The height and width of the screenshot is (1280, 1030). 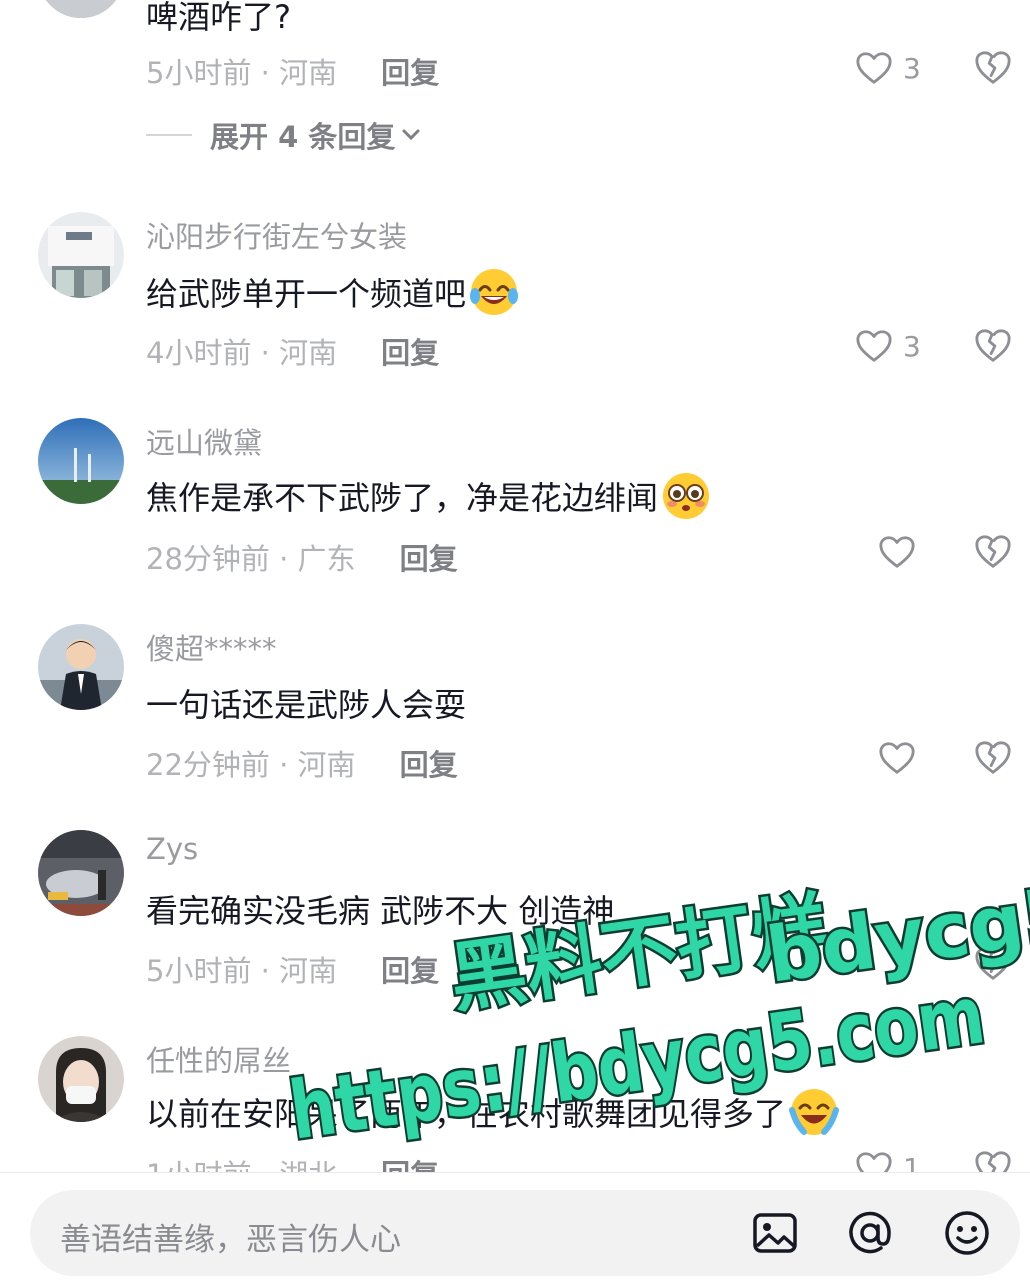 I want to click on comment-meta: 28分钟前 · 广东 回复, so click(x=302, y=557).